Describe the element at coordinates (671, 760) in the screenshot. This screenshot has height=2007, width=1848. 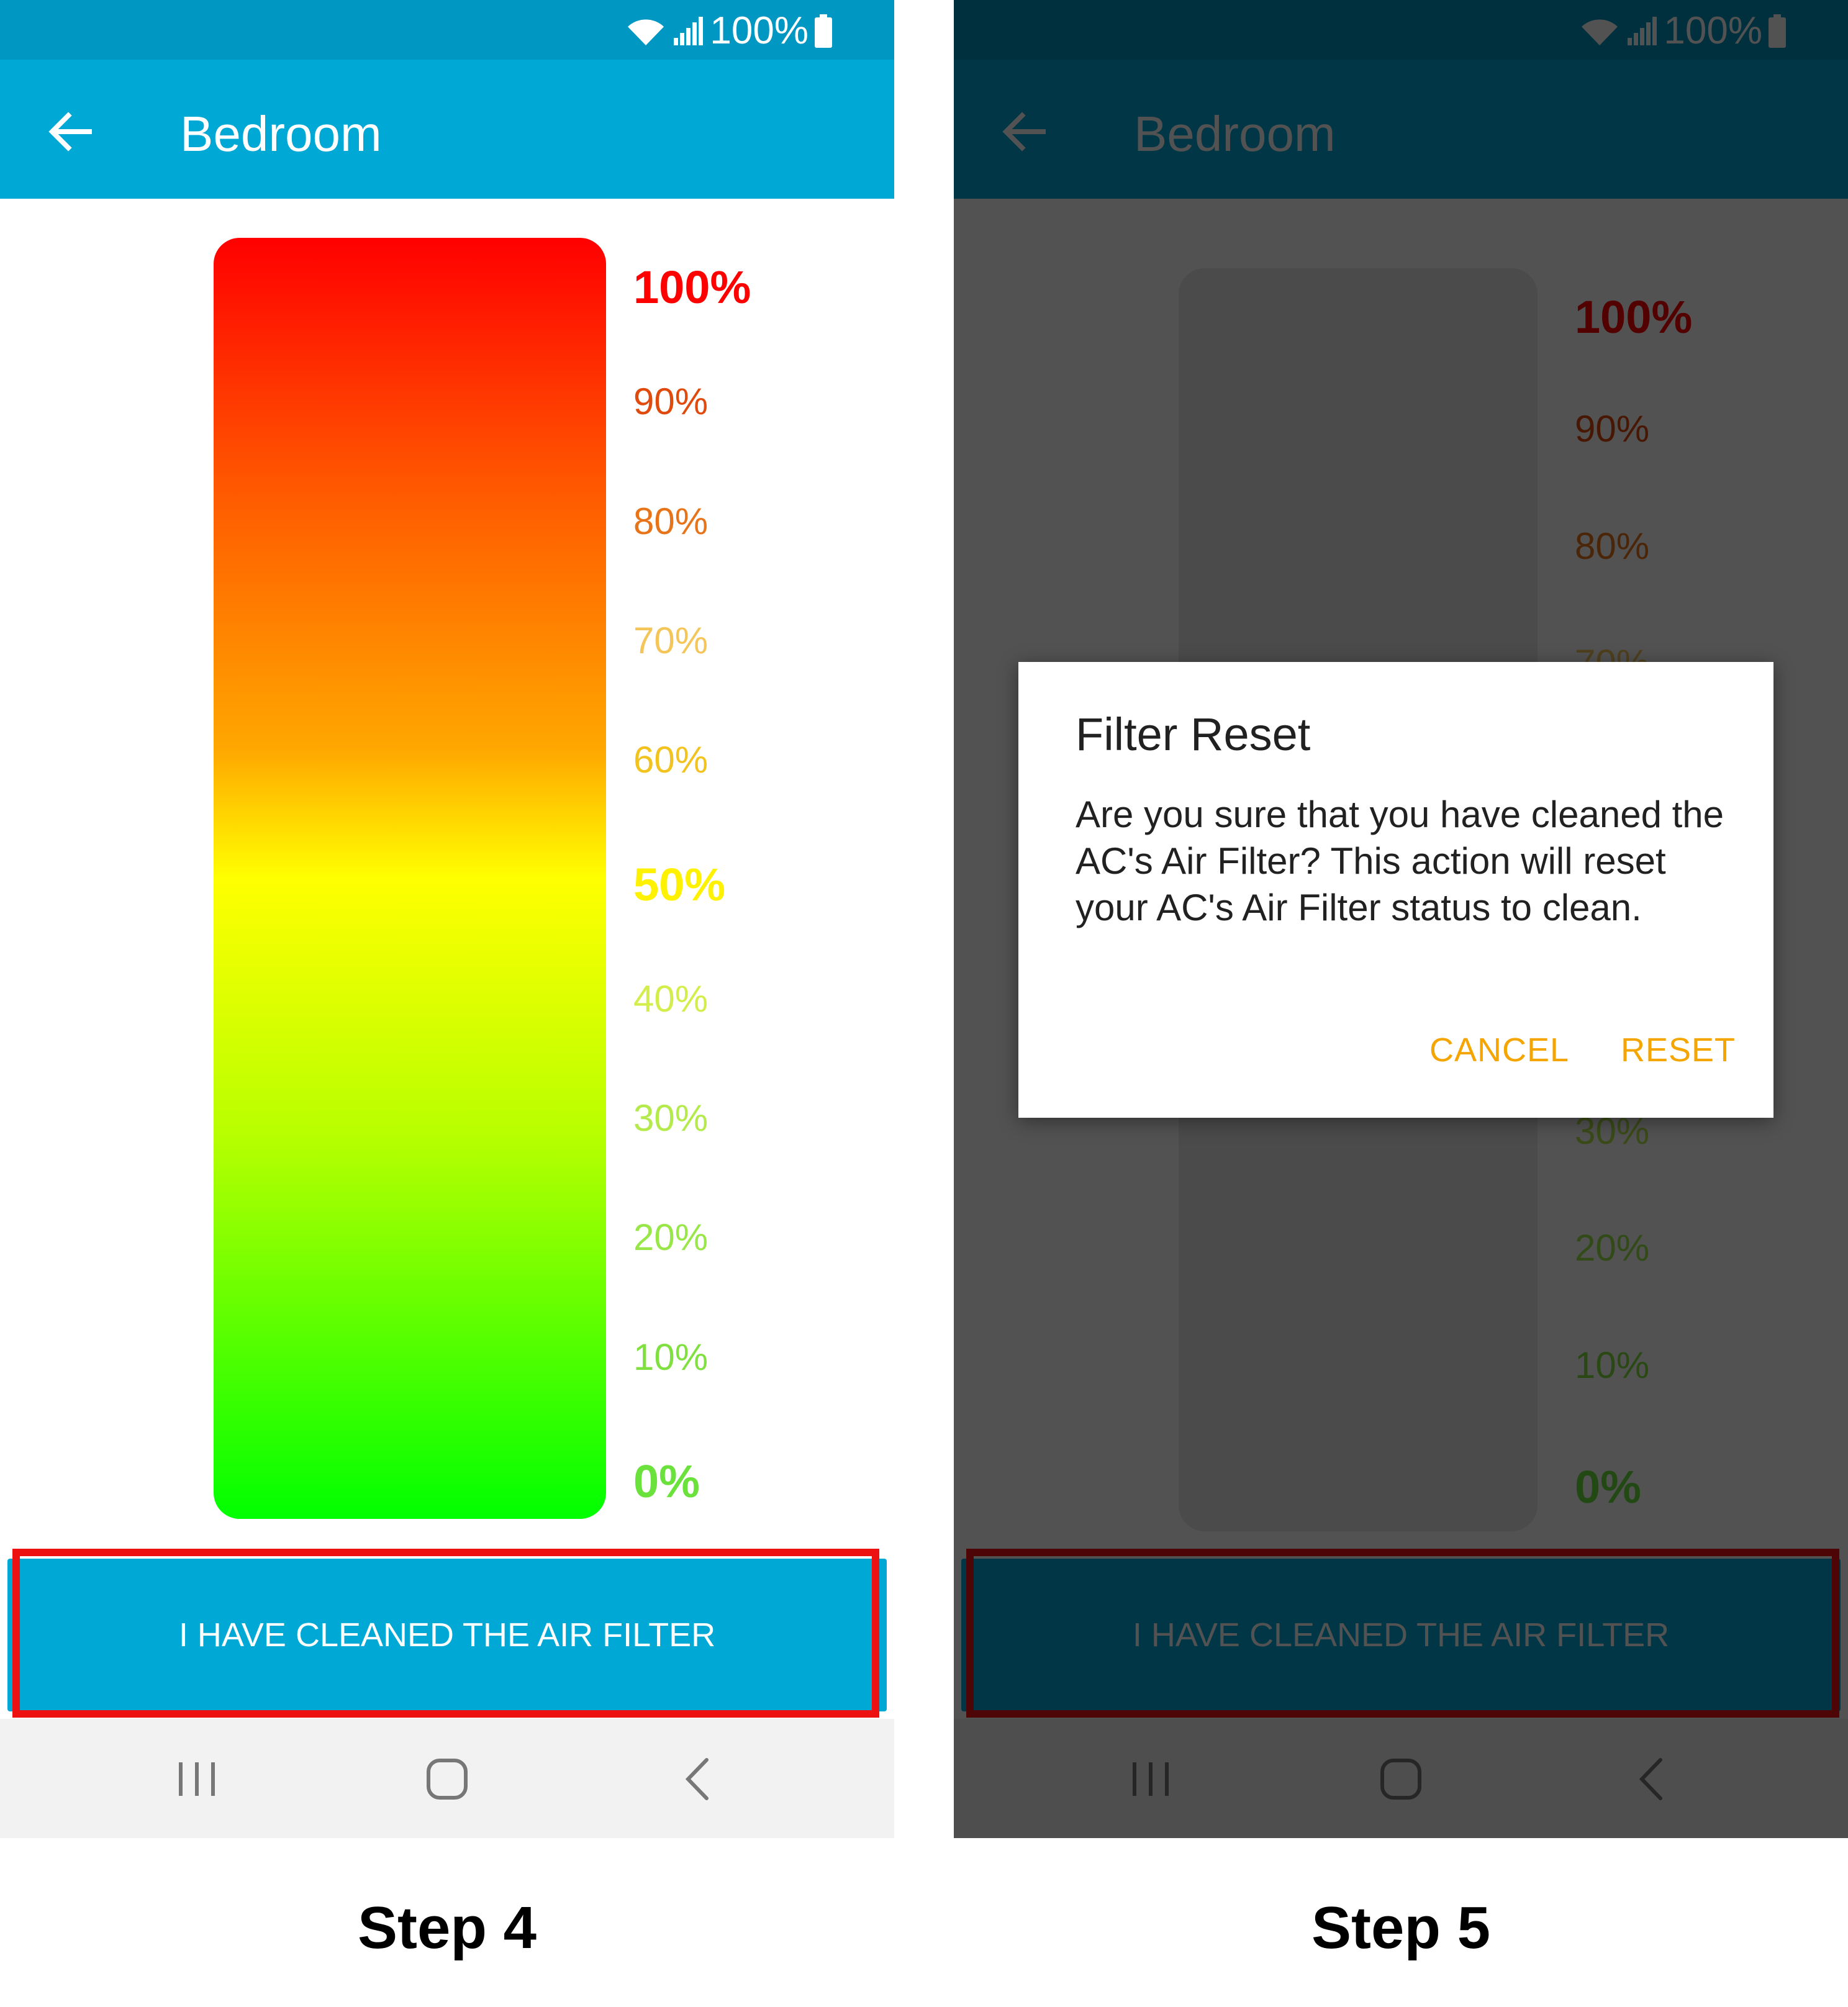
I see `gauge-label-60-pct: 60%` at that location.